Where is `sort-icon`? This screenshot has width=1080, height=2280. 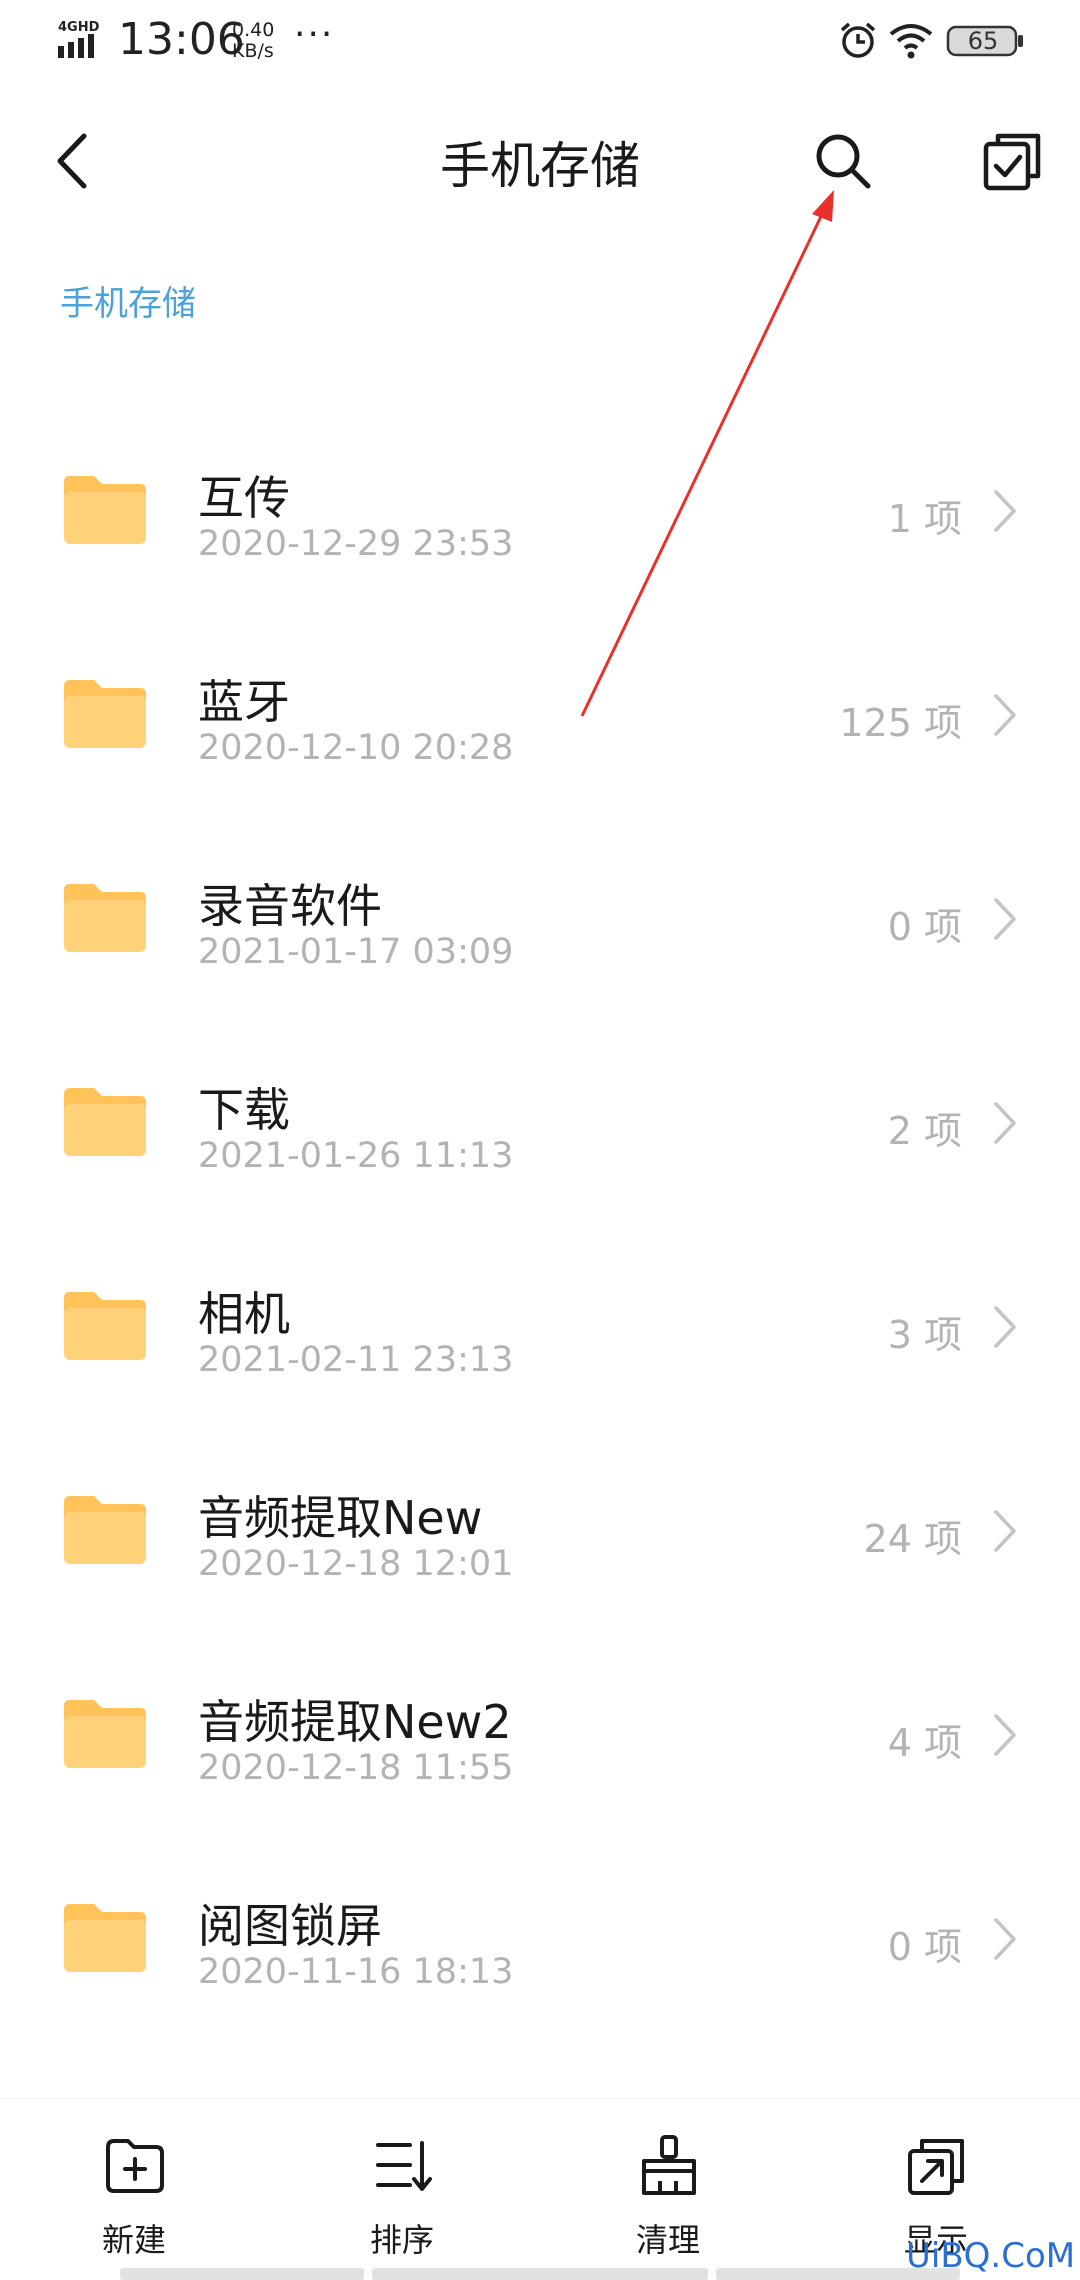 sort-icon is located at coordinates (404, 2166).